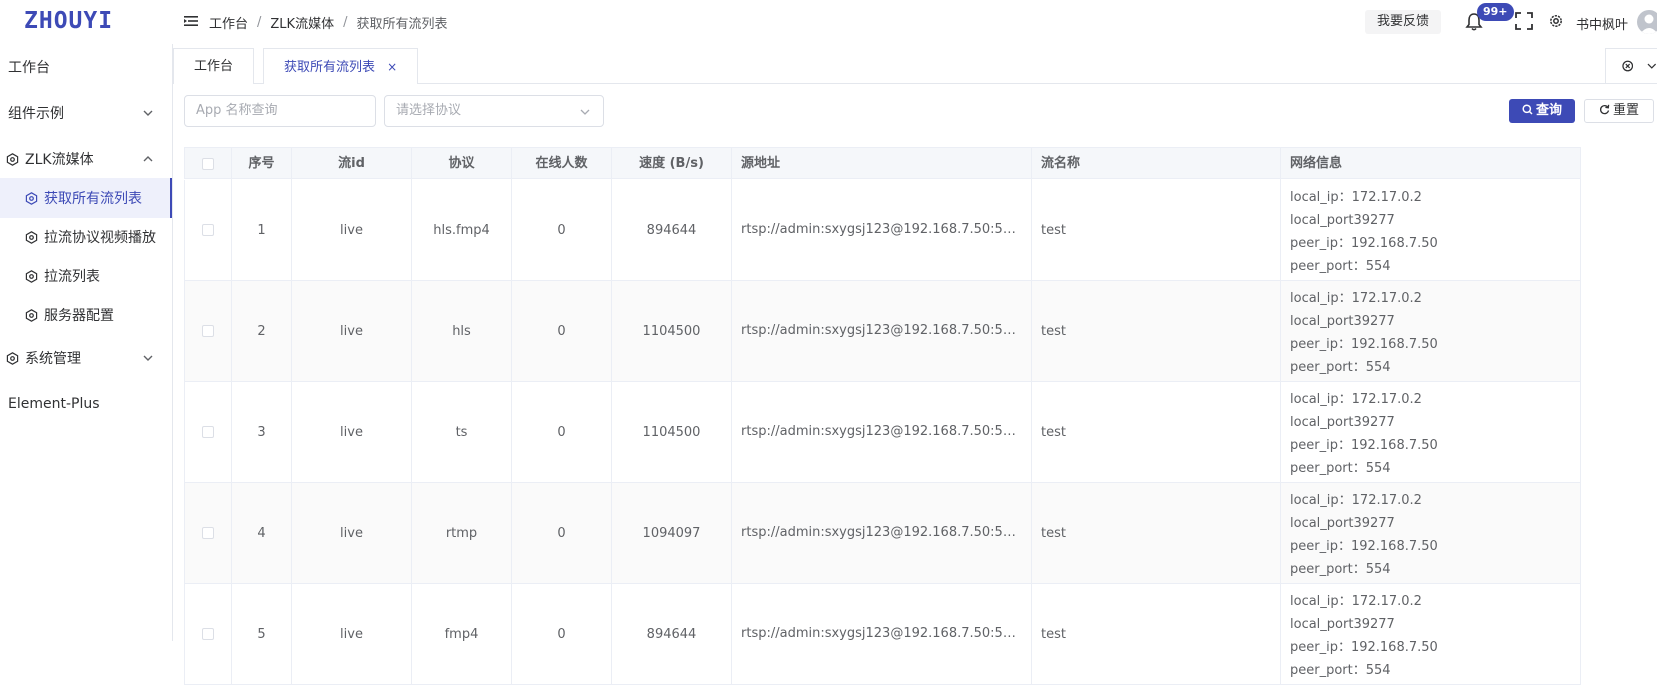  I want to click on cell-no: 2, so click(262, 331).